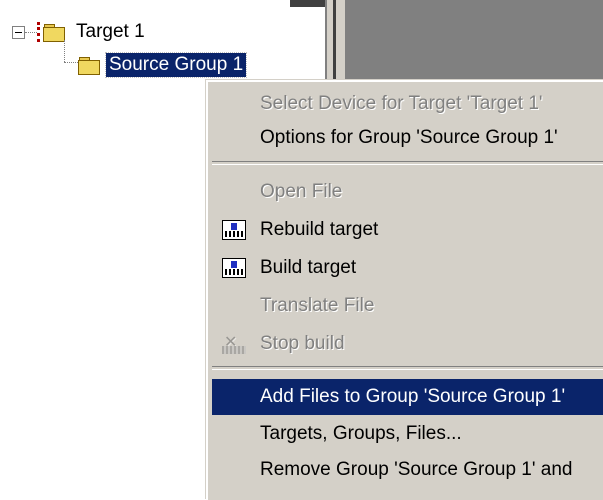 The width and height of the screenshot is (603, 500). I want to click on tree-node-target-label: Target 1, so click(110, 31).